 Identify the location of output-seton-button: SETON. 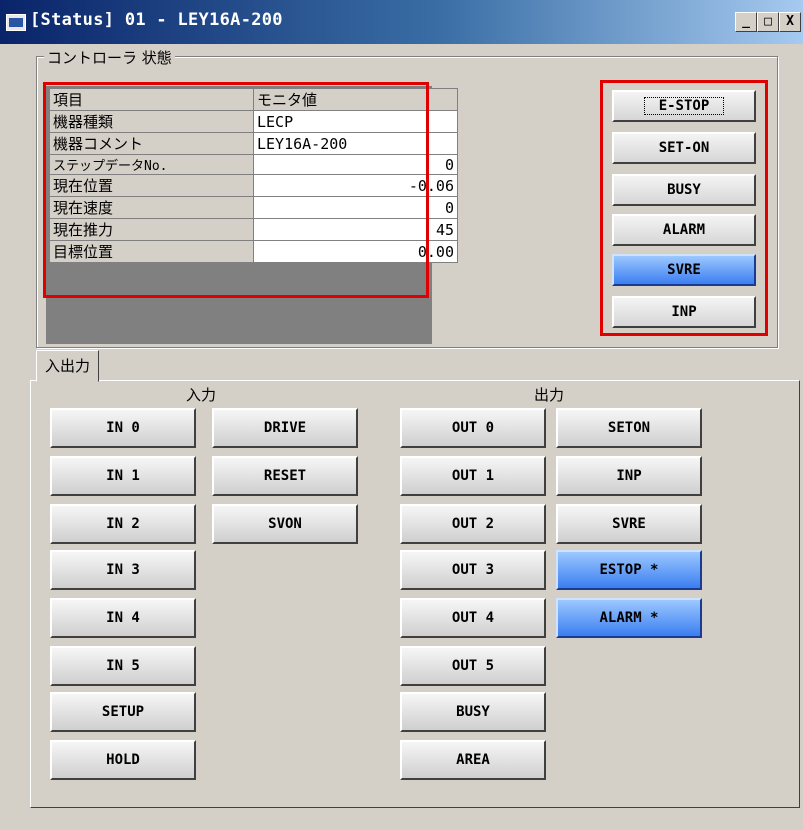
(629, 428).